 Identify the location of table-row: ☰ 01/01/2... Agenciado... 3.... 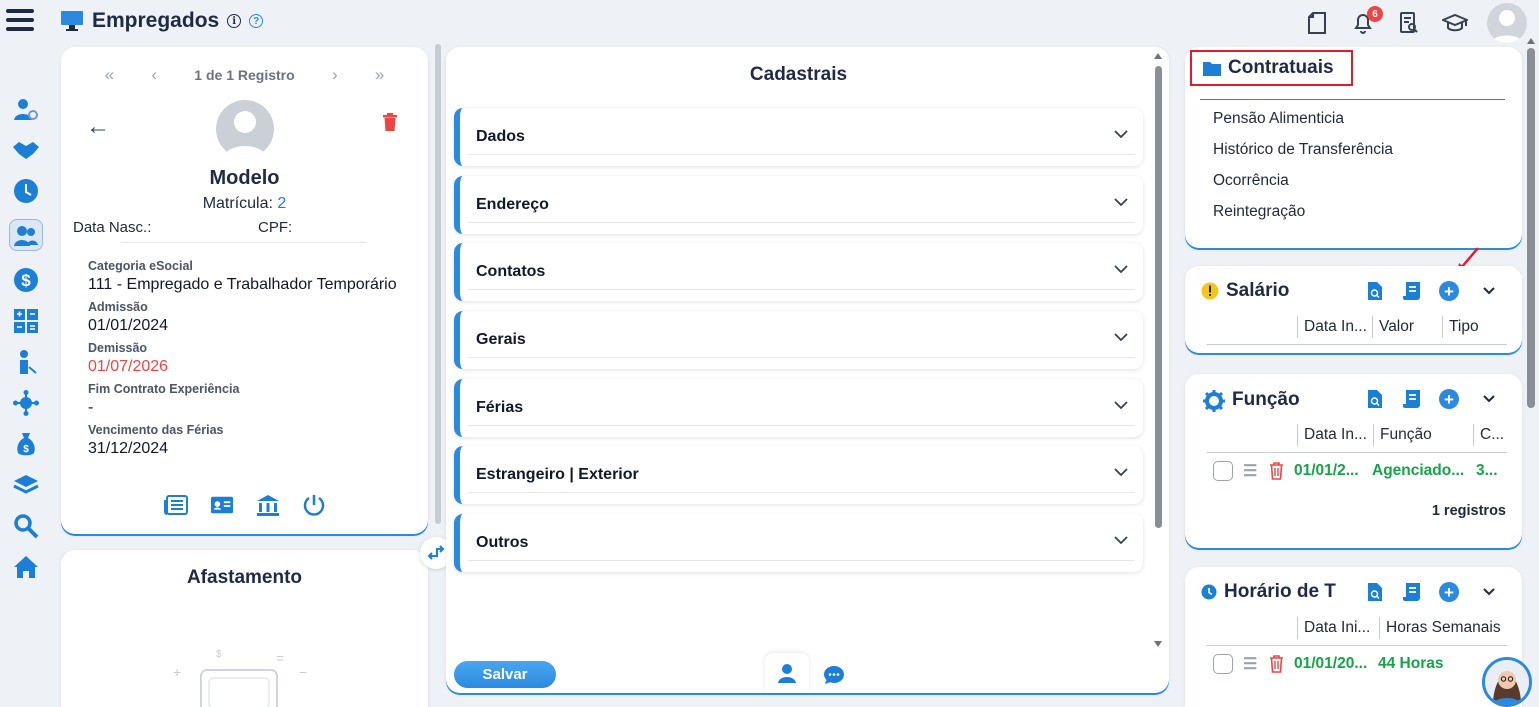
(1356, 471).